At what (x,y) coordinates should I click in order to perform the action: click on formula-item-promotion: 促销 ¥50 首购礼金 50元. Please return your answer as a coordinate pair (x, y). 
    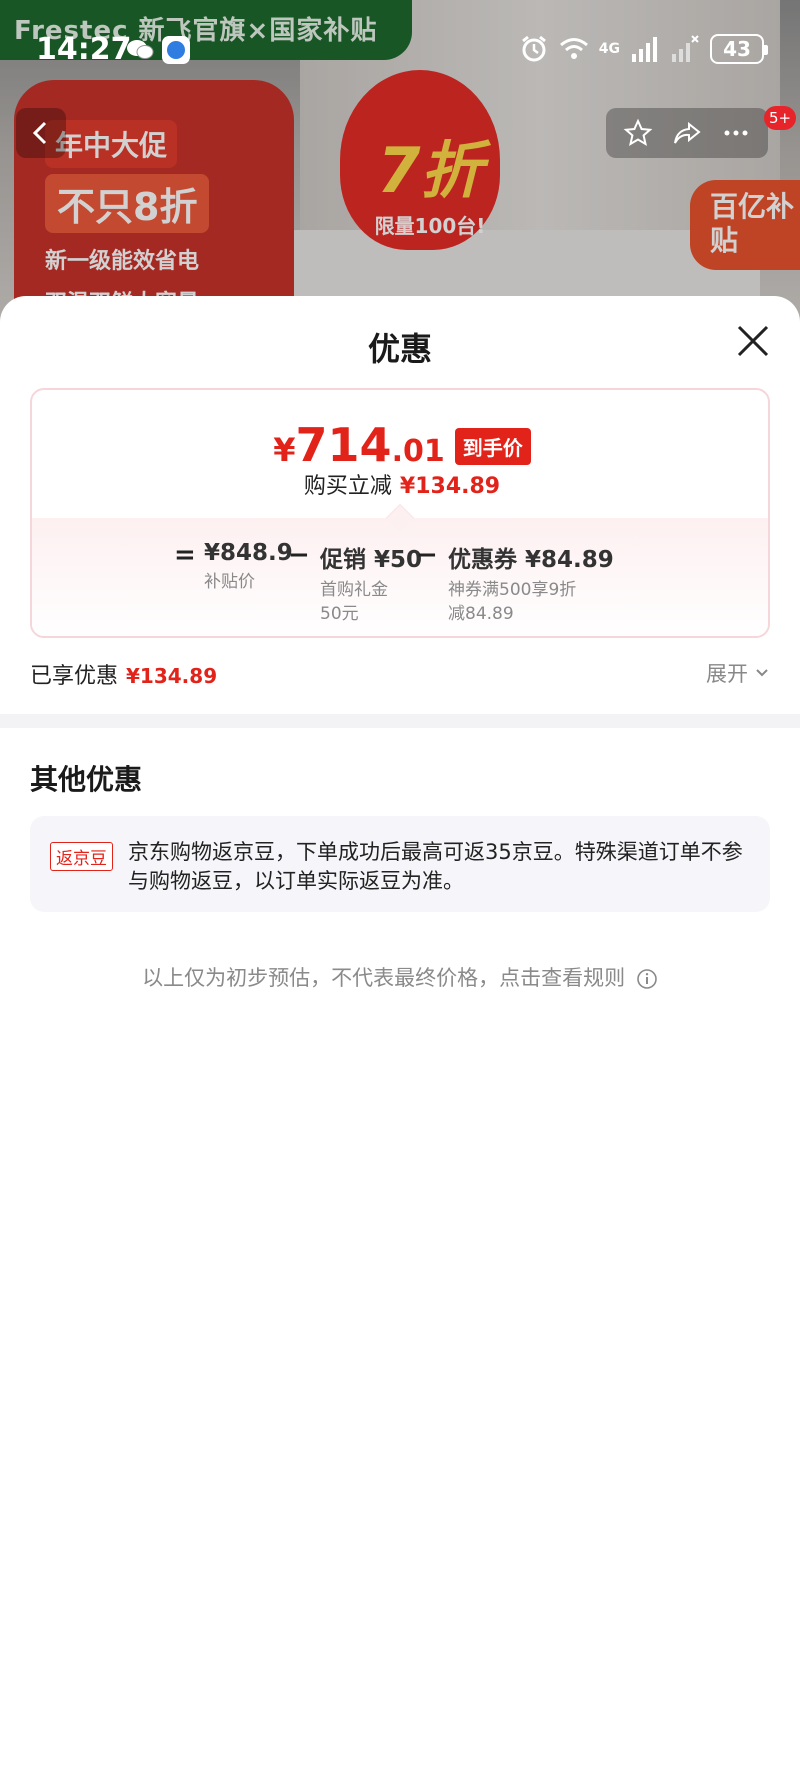
    Looking at the image, I should click on (371, 583).